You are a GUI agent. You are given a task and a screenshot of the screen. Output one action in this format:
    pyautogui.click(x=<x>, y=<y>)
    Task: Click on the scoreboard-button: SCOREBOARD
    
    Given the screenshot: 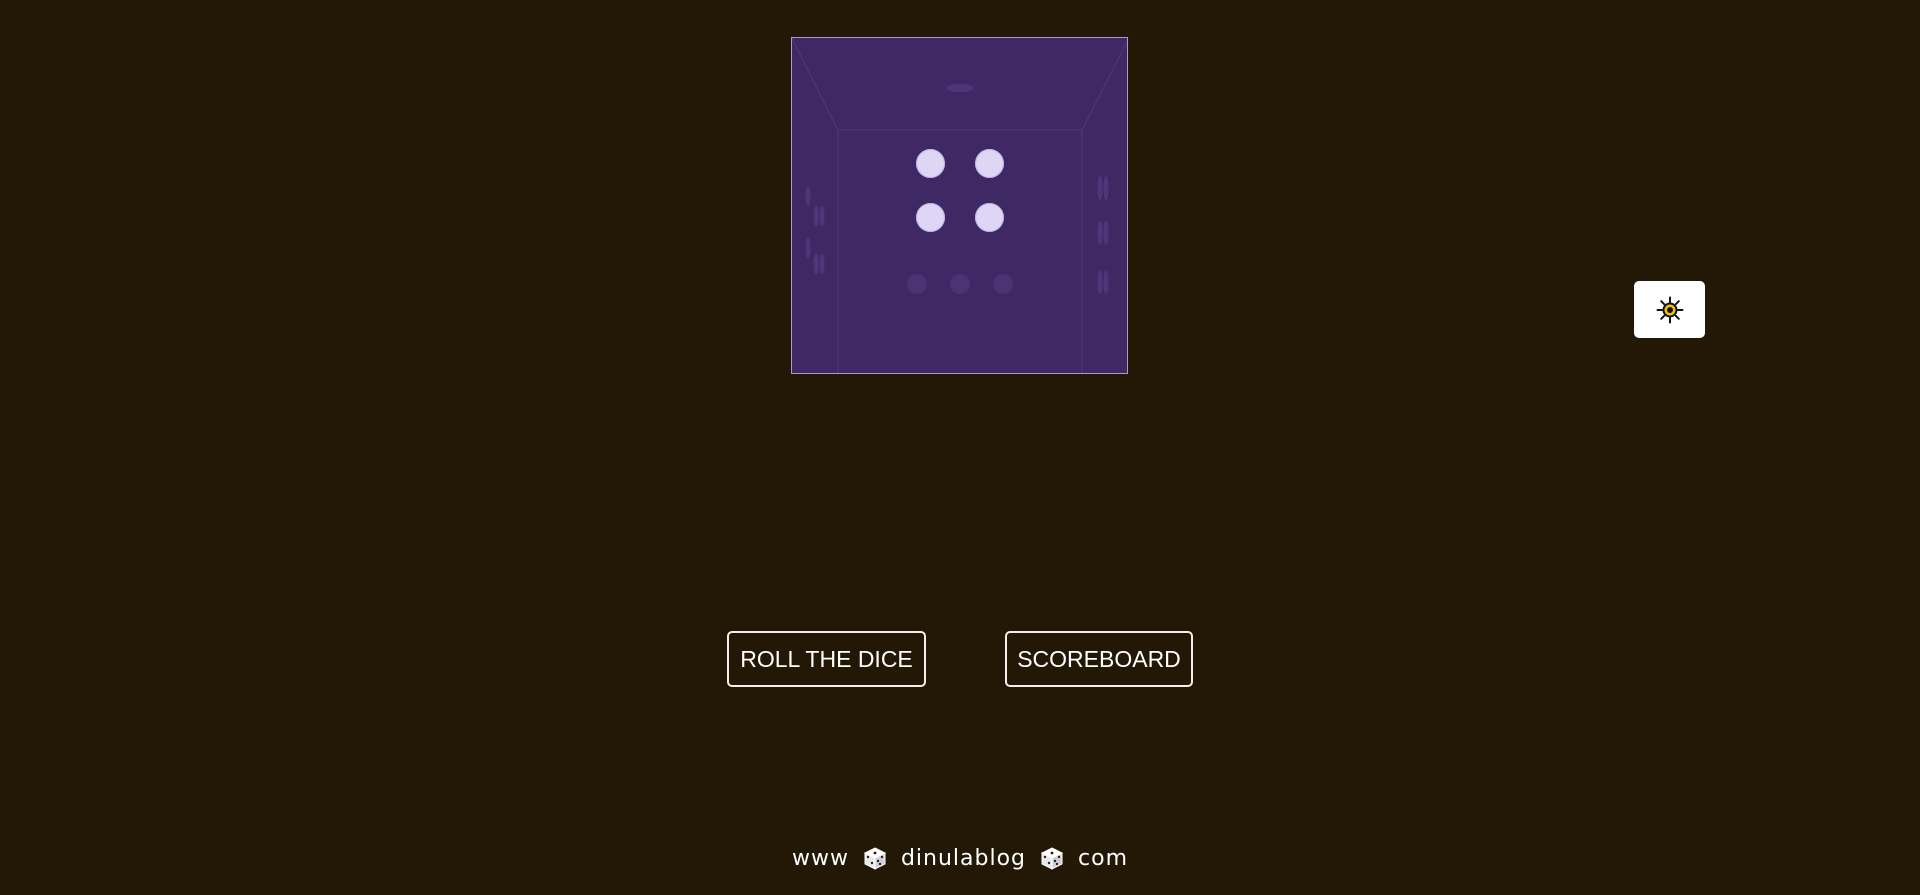 What is the action you would take?
    pyautogui.click(x=1099, y=659)
    